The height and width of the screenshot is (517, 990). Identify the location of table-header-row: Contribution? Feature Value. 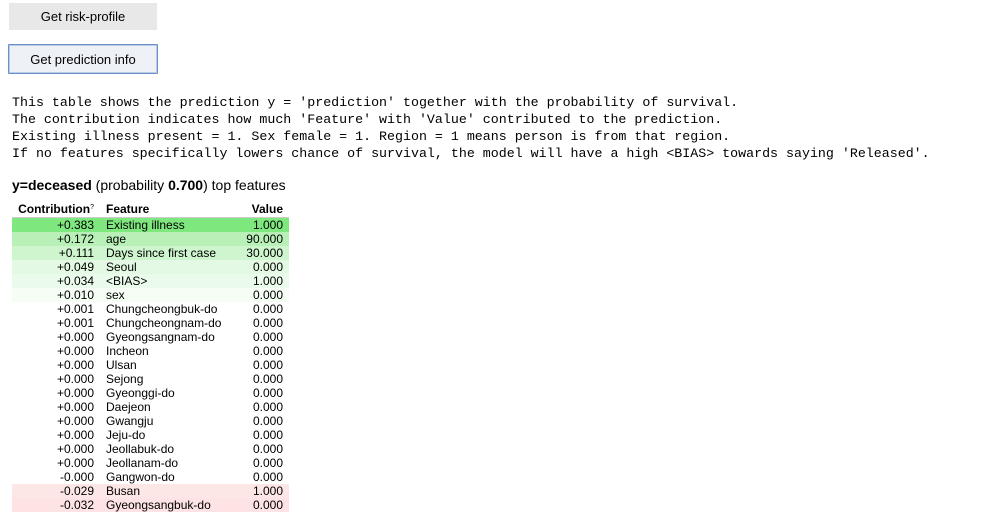
(150, 209).